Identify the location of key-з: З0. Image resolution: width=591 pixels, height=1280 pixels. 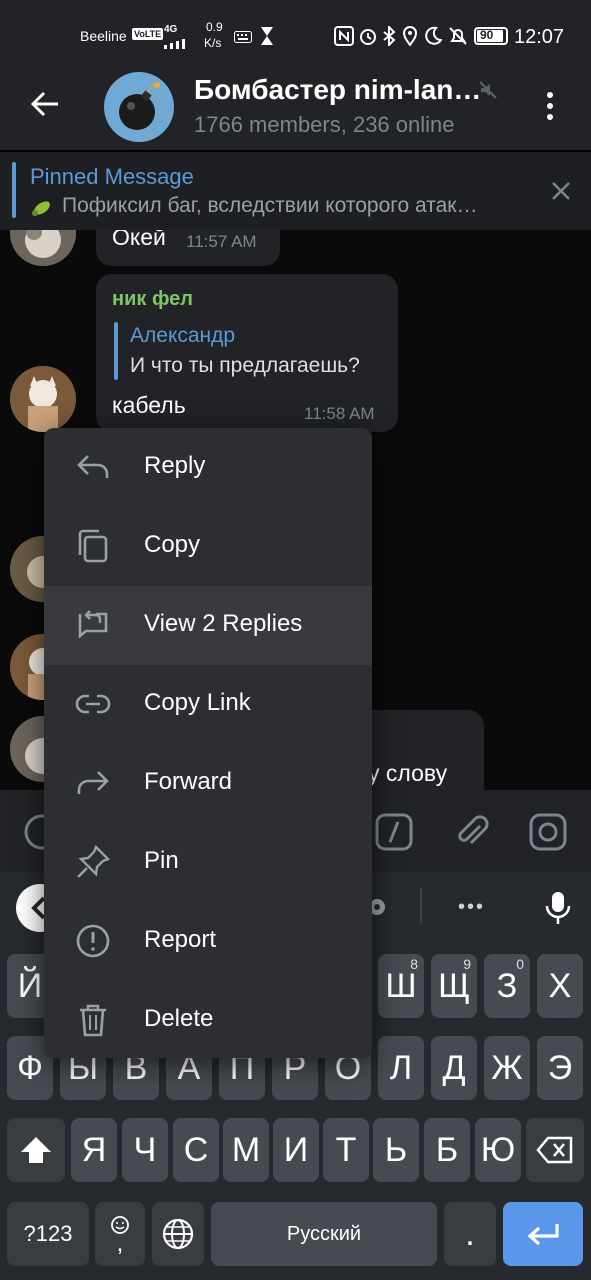
(507, 986).